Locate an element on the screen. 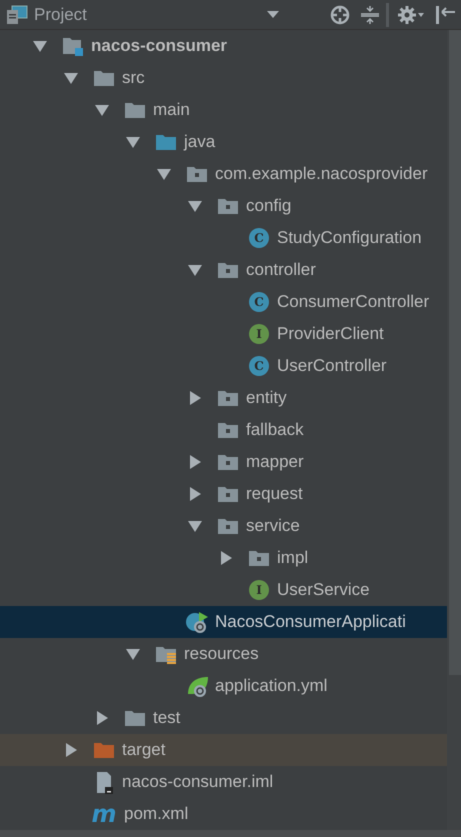 This screenshot has width=461, height=837. tree-row: impl is located at coordinates (223, 558).